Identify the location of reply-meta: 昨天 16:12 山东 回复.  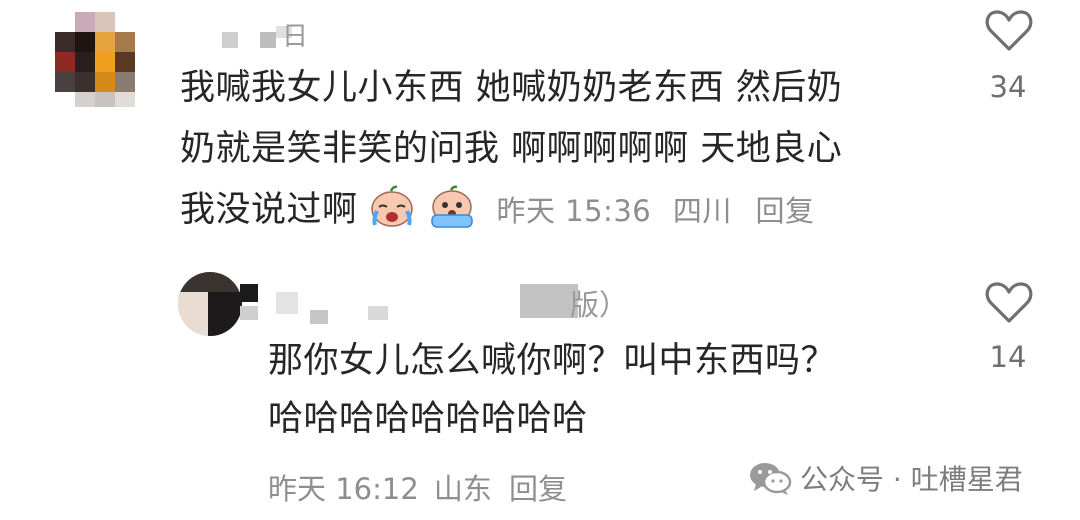
(417, 487).